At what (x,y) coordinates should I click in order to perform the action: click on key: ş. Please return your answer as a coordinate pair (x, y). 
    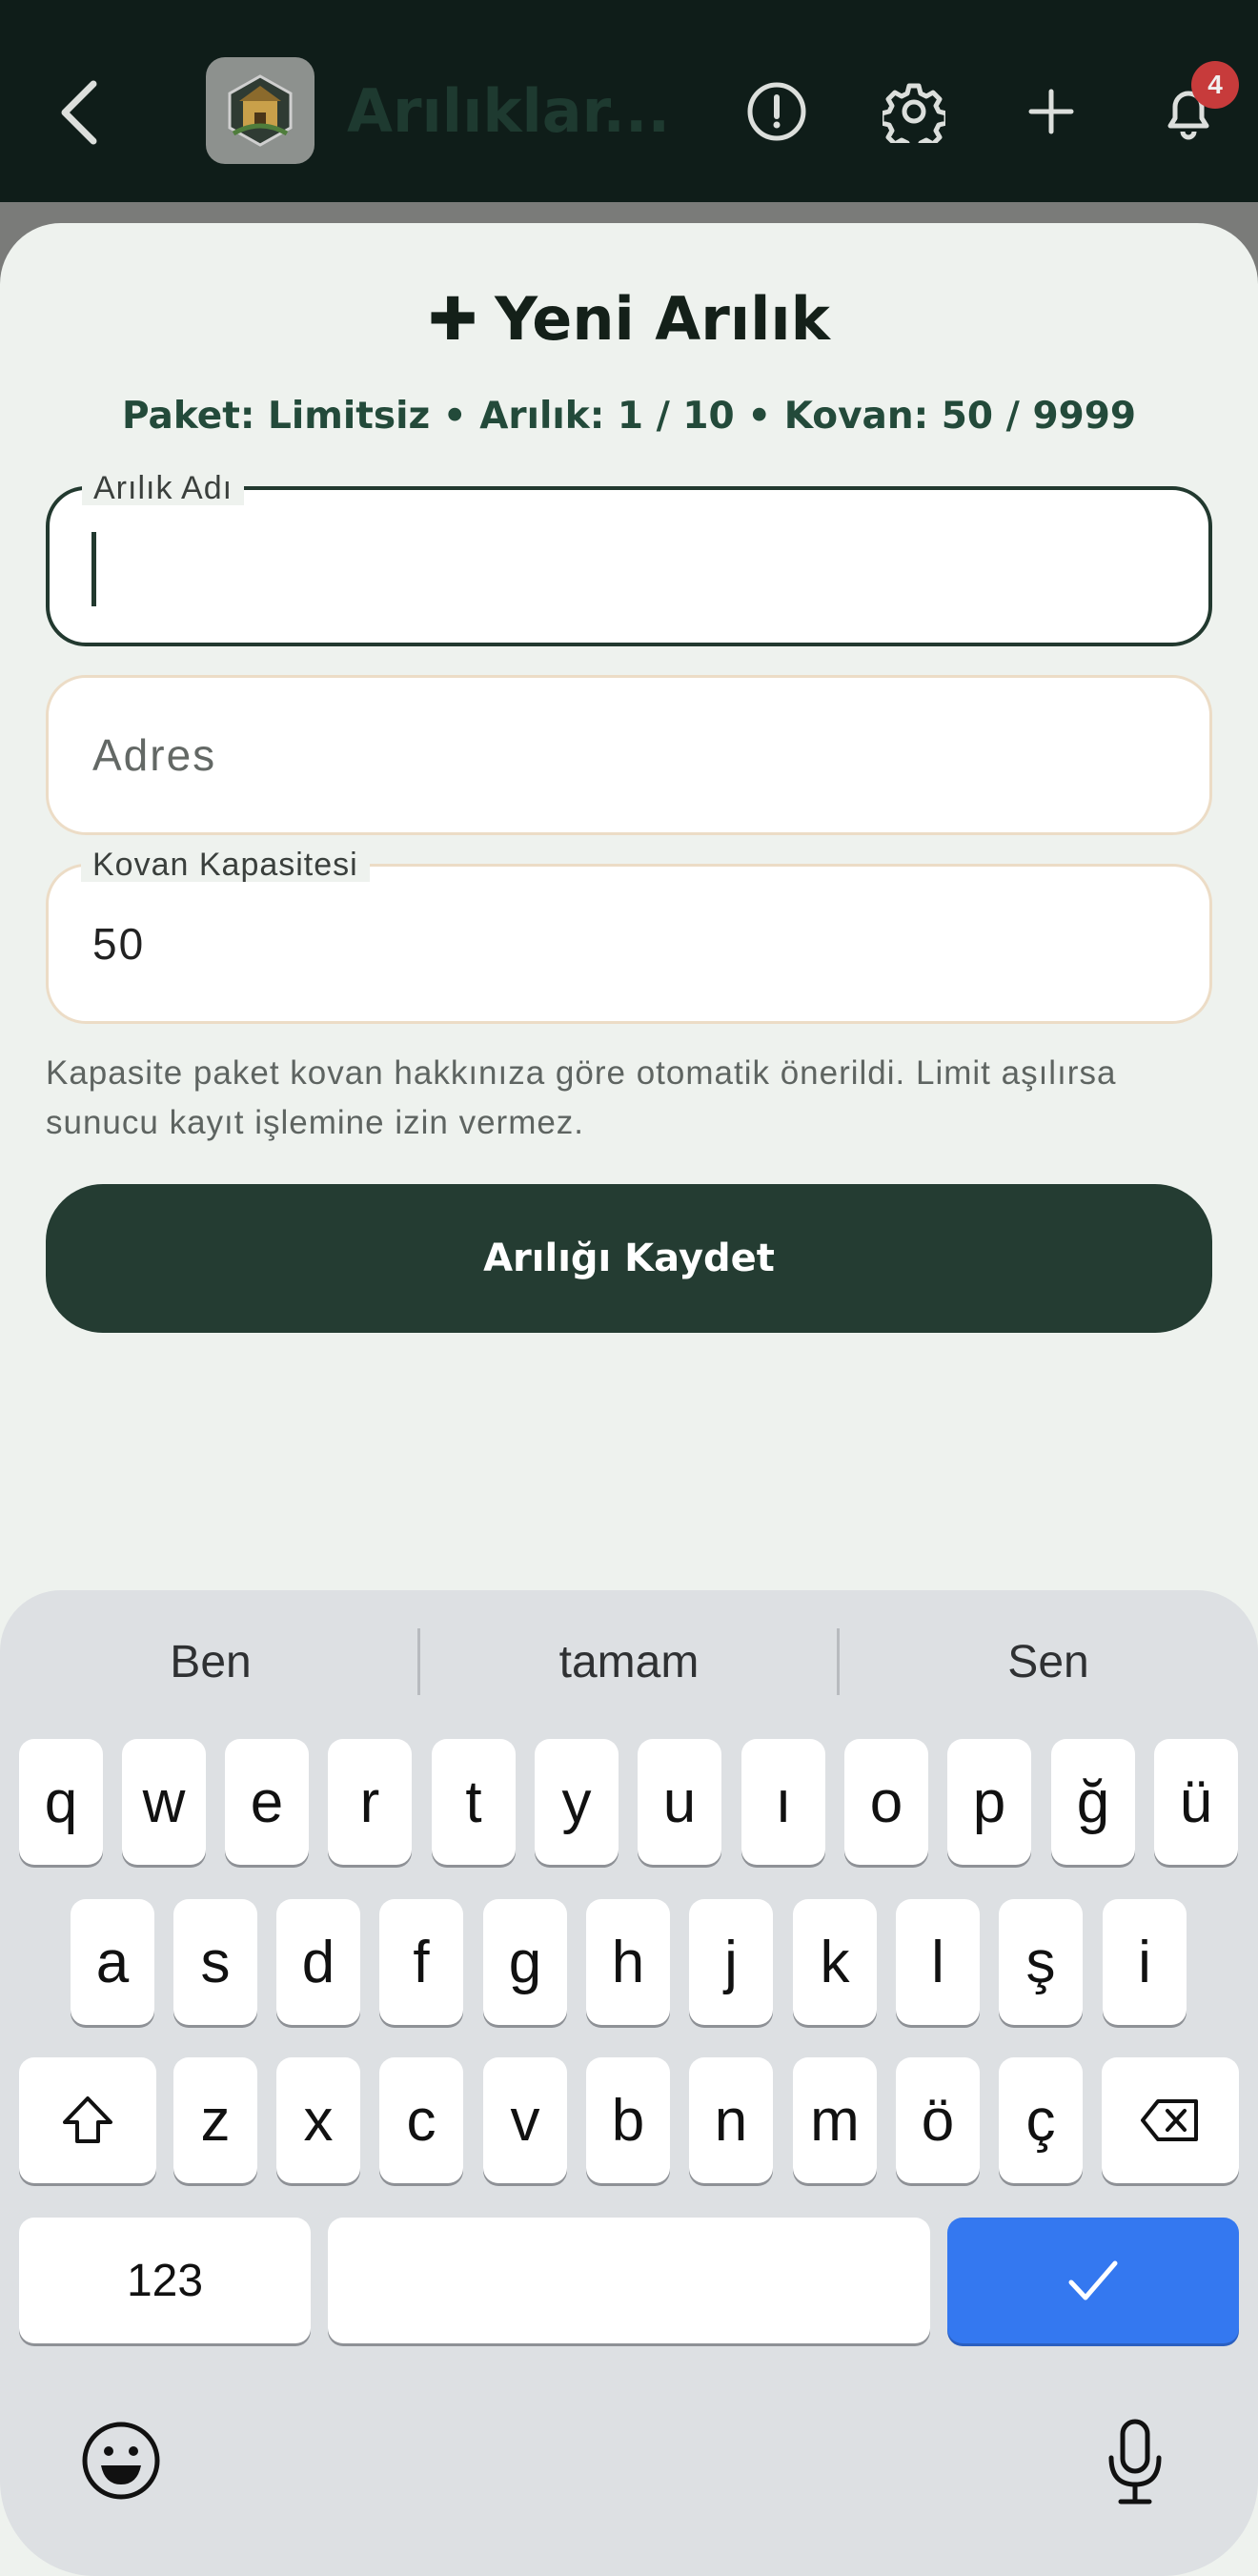
    Looking at the image, I should click on (1041, 1962).